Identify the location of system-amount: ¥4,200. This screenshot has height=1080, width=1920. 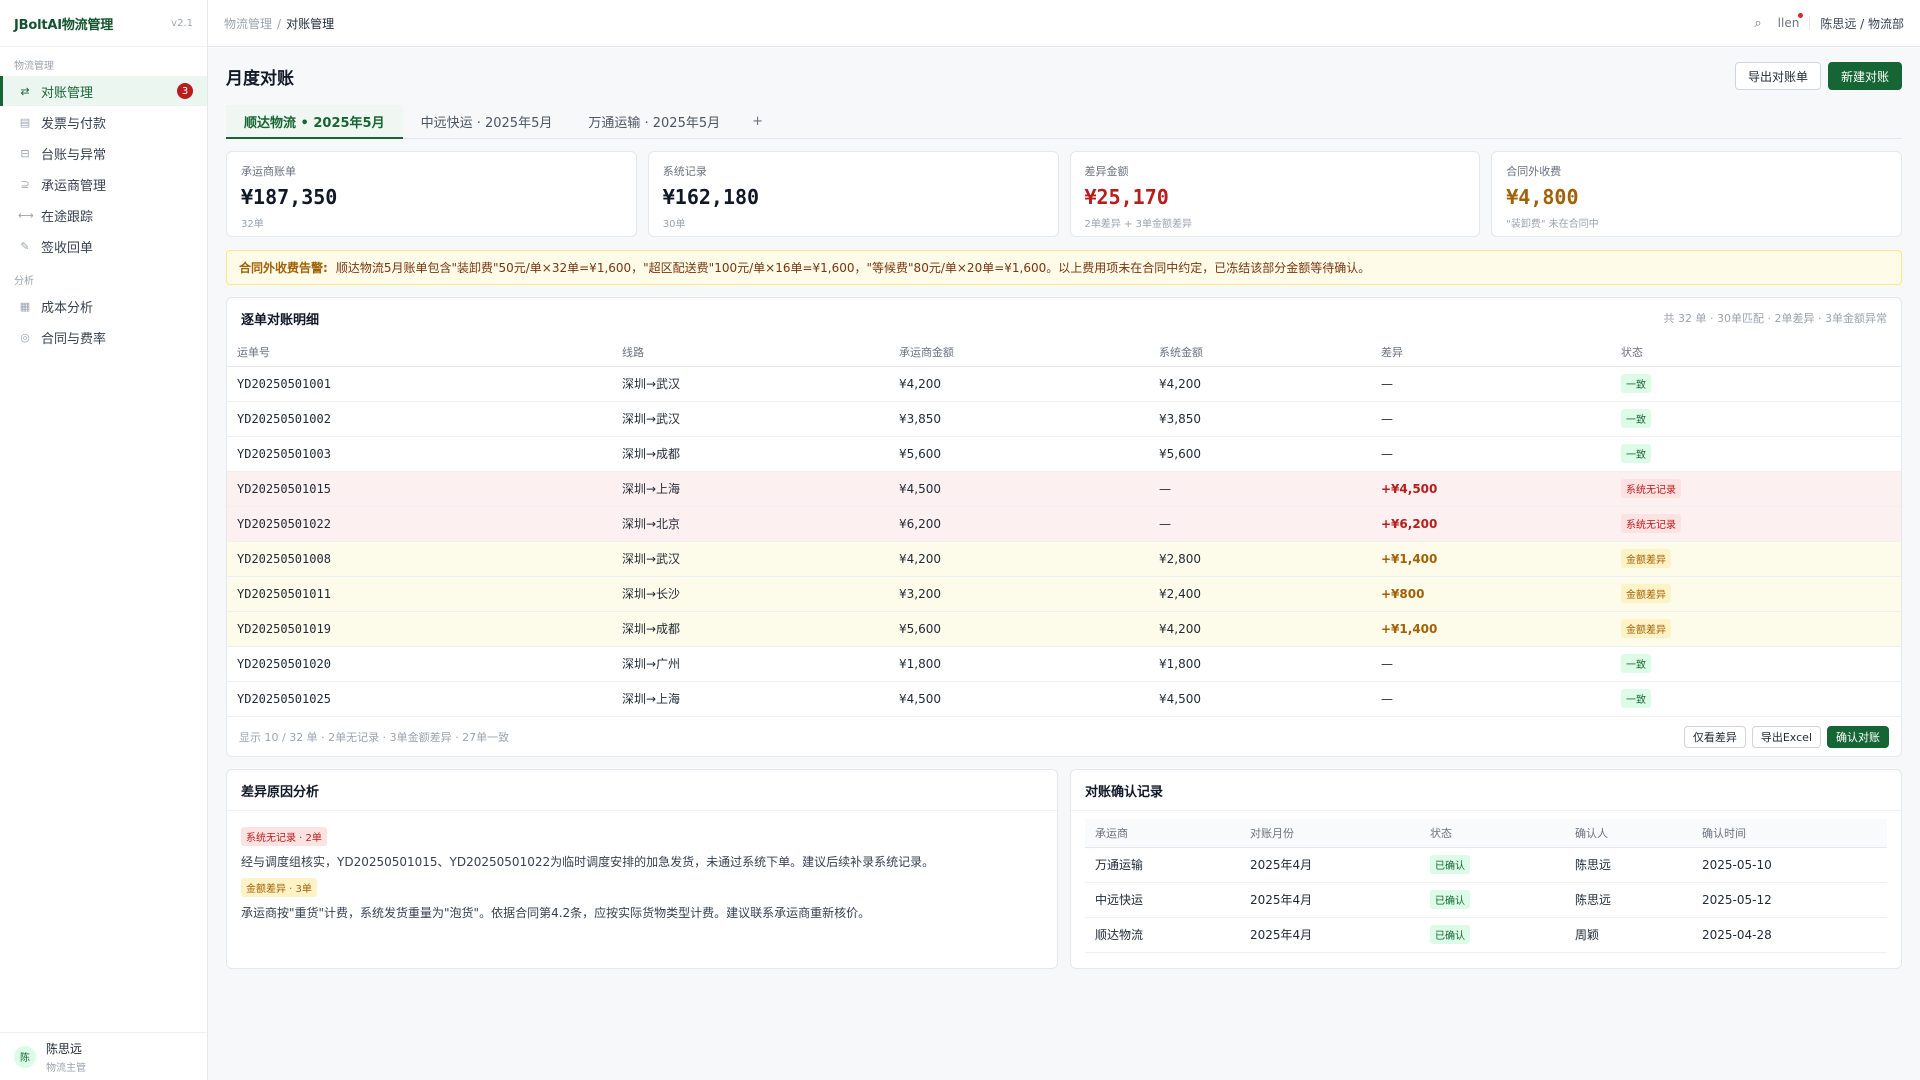
(1260, 384).